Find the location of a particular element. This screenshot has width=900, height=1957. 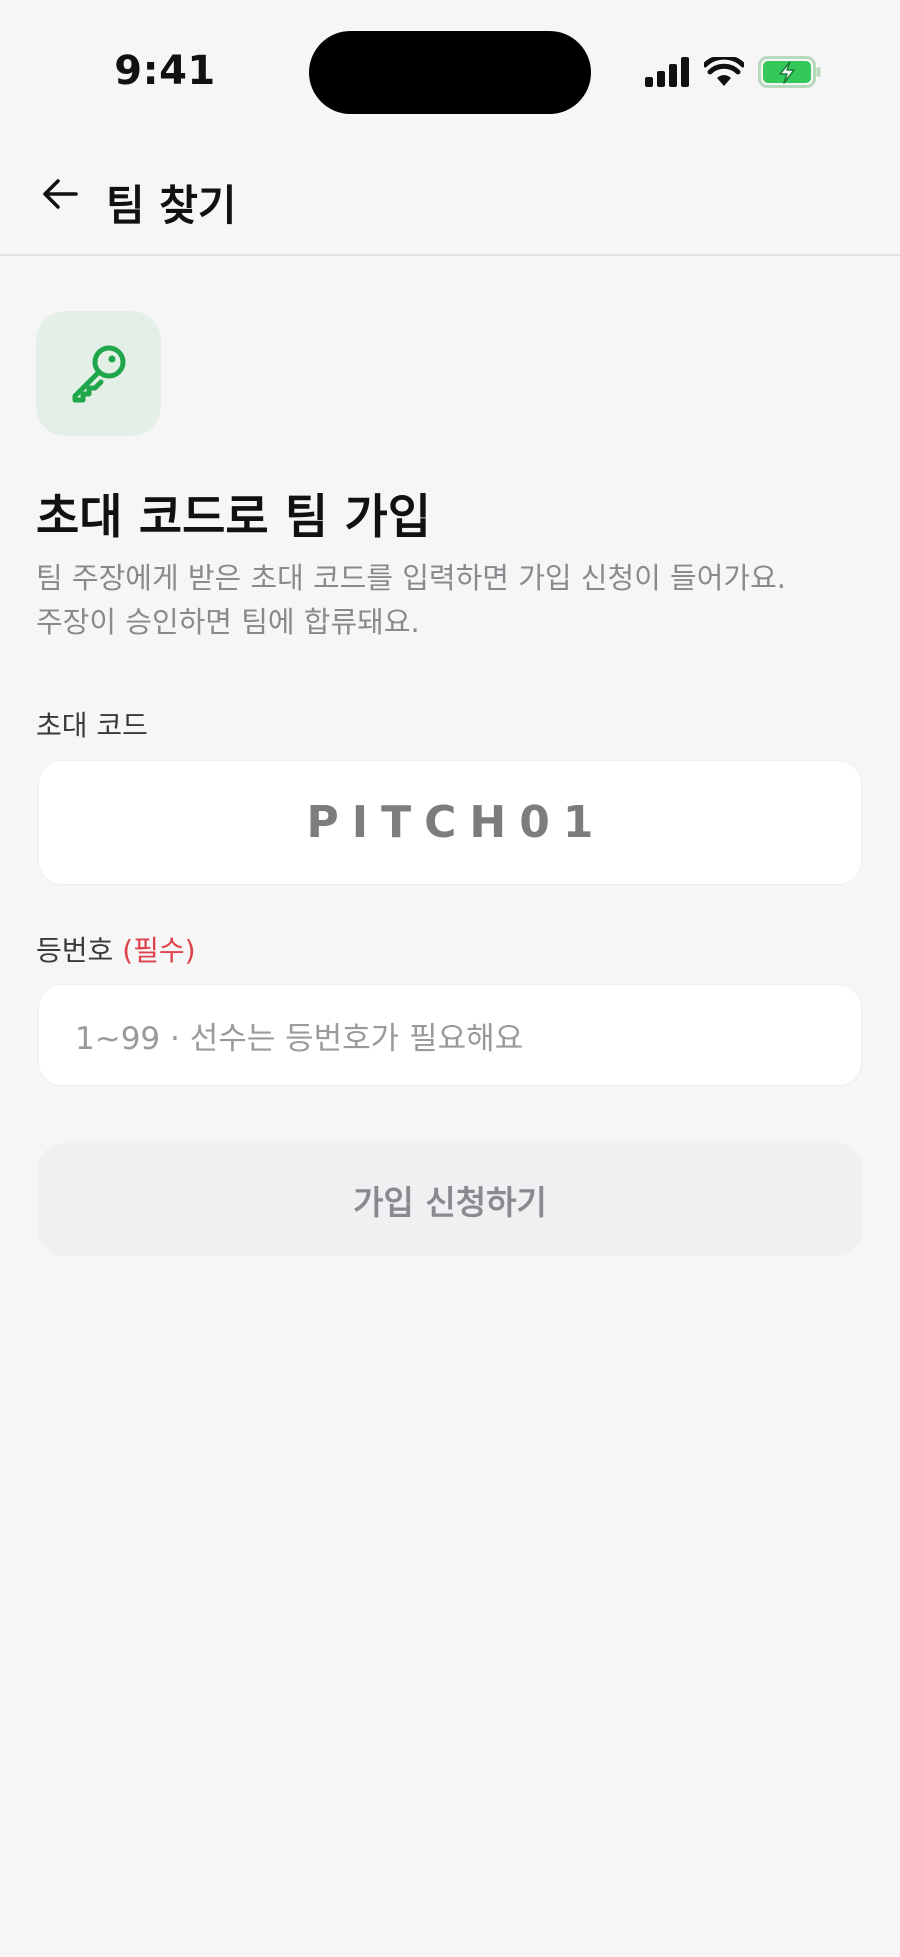

wifi-icon is located at coordinates (724, 72).